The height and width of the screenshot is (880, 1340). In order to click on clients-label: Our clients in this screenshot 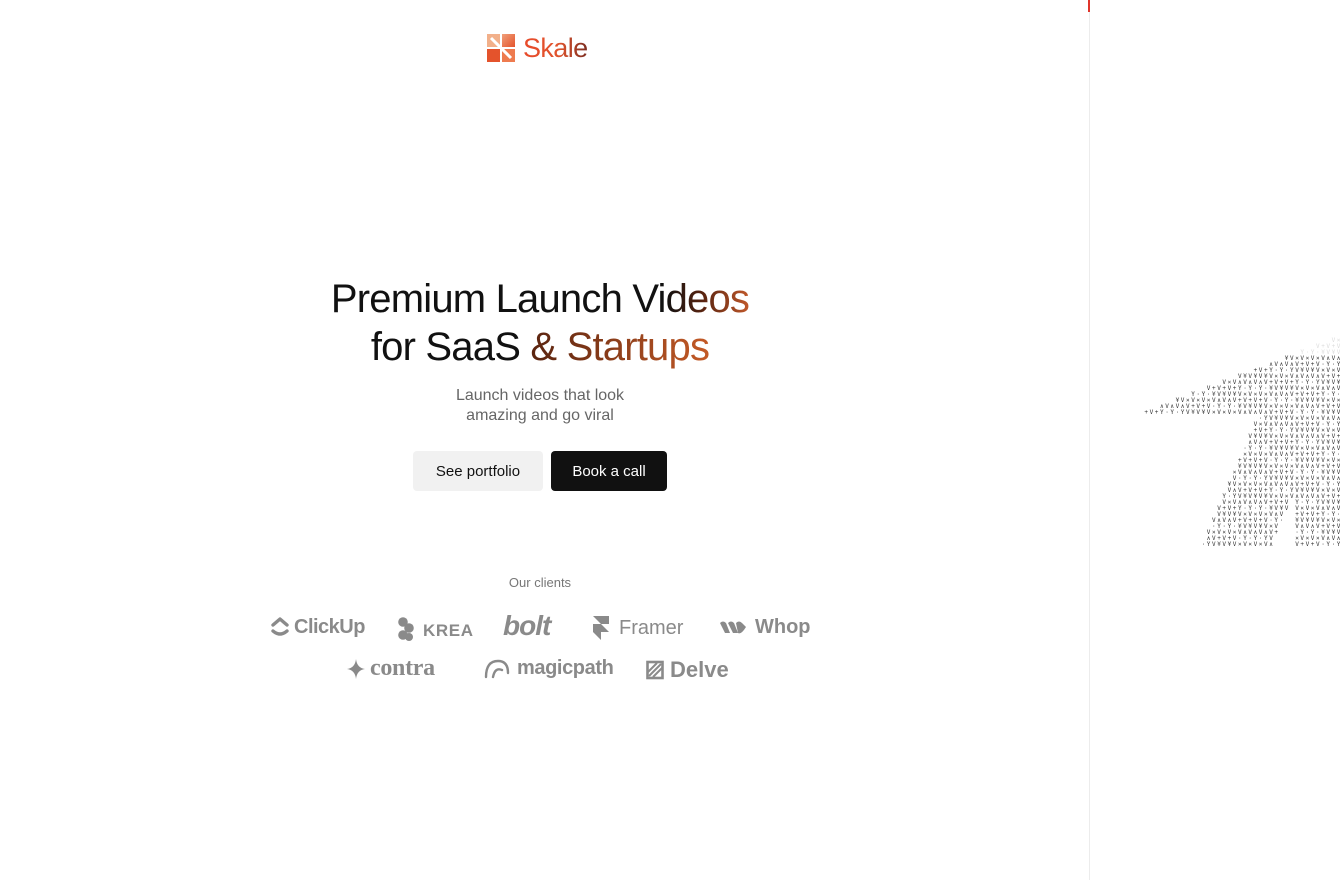, I will do `click(540, 582)`.